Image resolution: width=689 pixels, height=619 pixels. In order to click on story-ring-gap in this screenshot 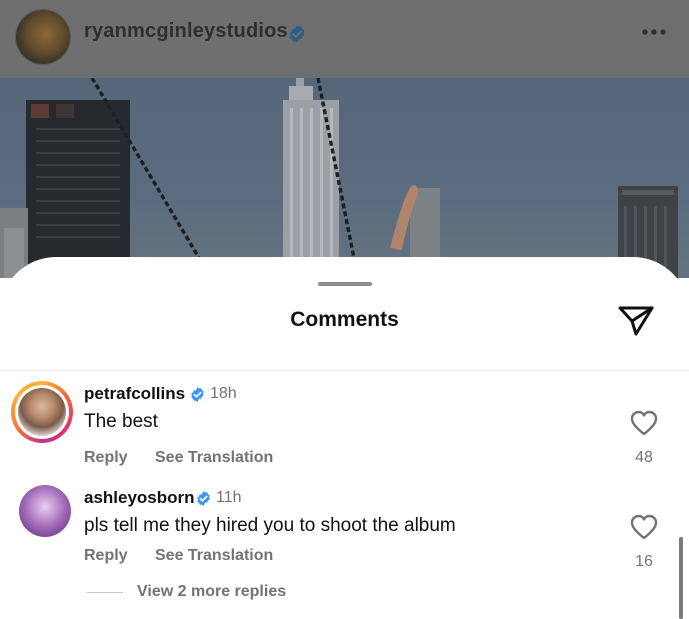, I will do `click(42, 412)`.